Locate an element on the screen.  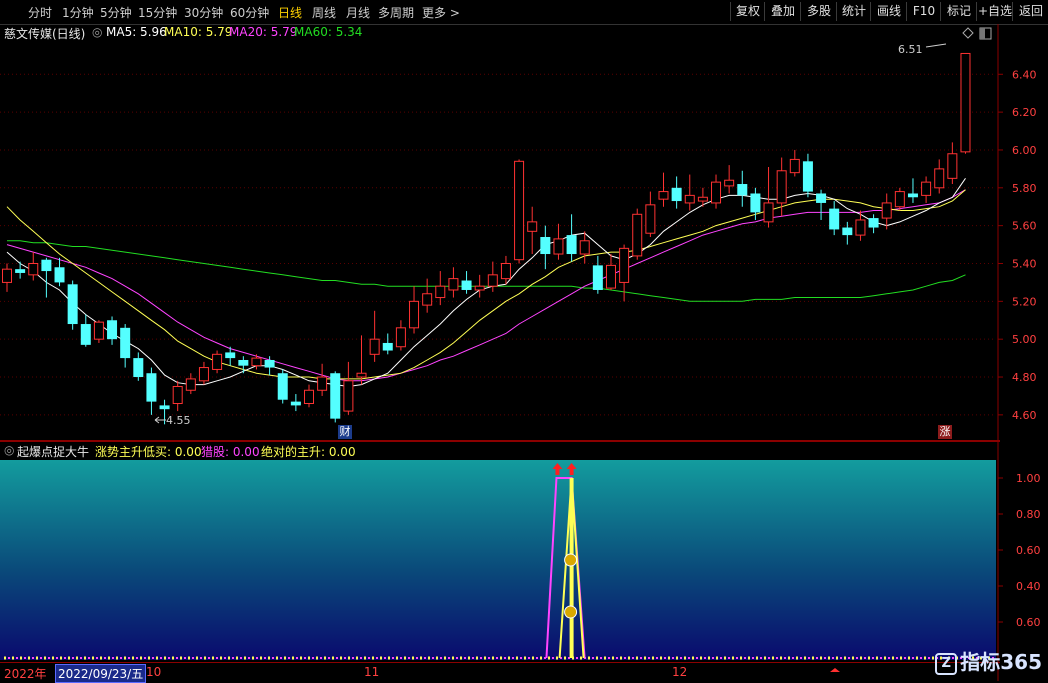
price-tick-label: 4.80 is located at coordinates (1024, 377).